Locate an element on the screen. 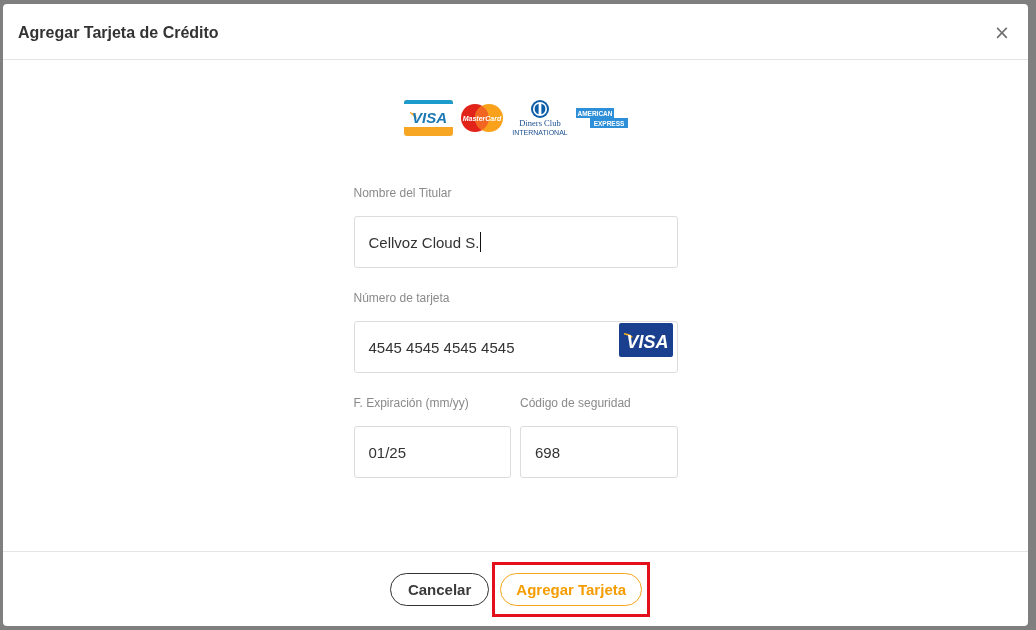 This screenshot has height=630, width=1036. cancel-button: Cancelar is located at coordinates (439, 589).